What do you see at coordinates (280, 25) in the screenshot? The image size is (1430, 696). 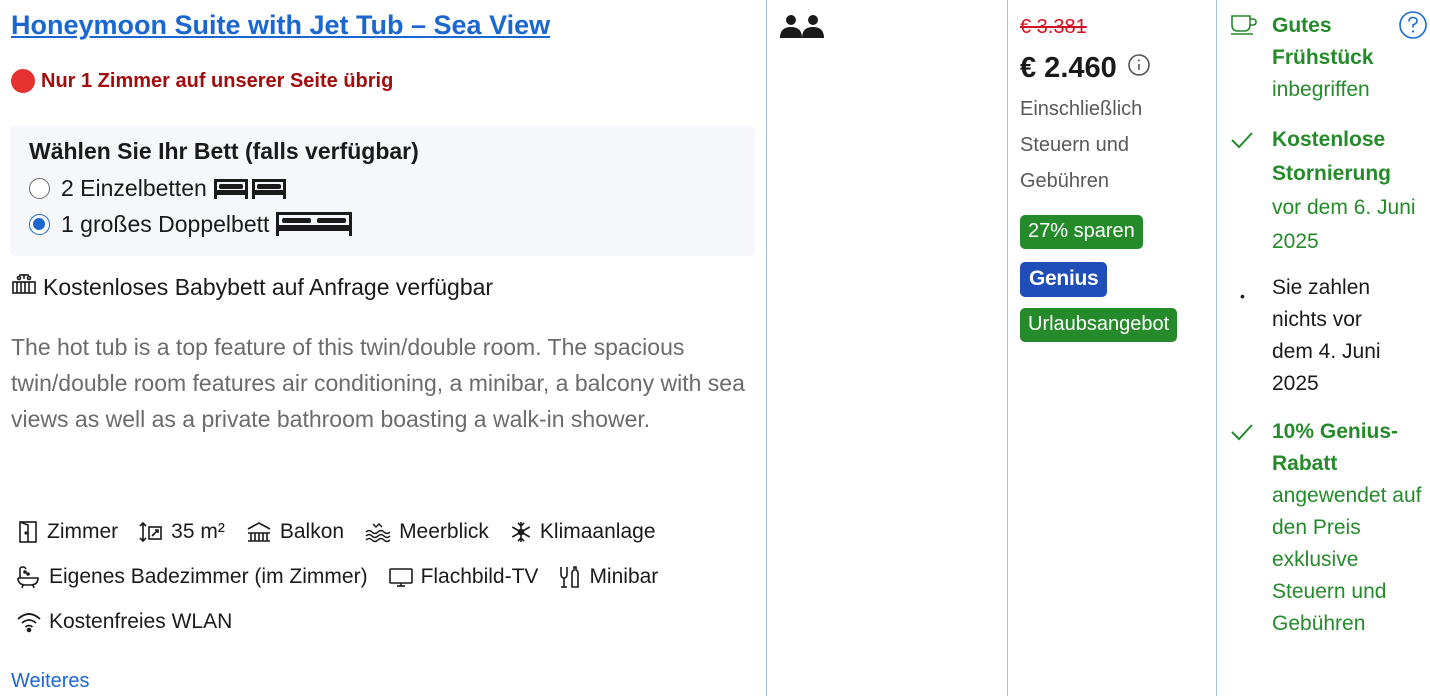 I see `room-title-link: Honeymoon Suite with Jet Tub – Sea View` at bounding box center [280, 25].